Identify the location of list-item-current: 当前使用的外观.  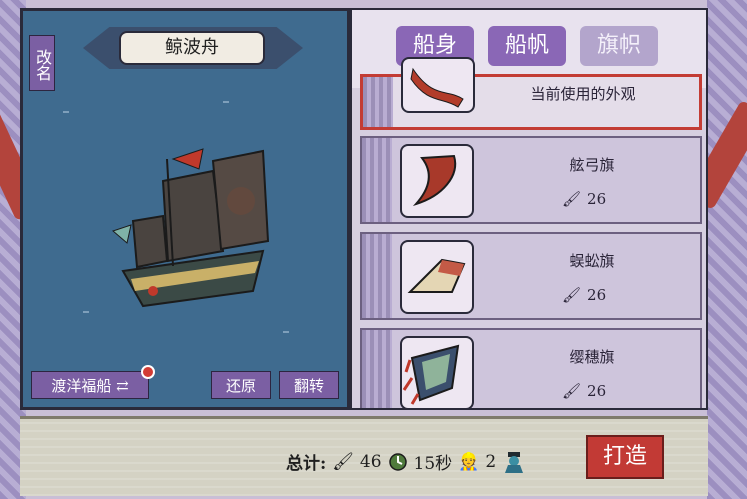
(531, 93).